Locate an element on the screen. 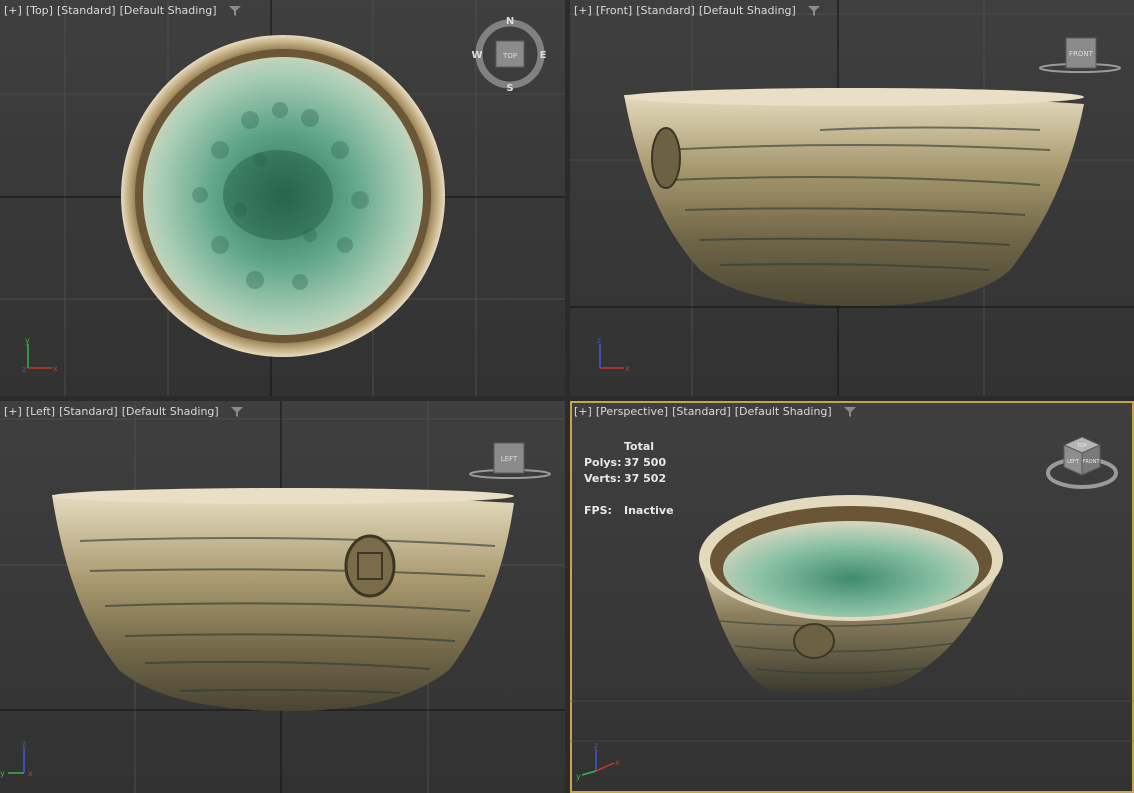 The image size is (1134, 793). viewport-top-label: [+] [Top] [Standard] [Default Shading] is located at coordinates (122, 10).